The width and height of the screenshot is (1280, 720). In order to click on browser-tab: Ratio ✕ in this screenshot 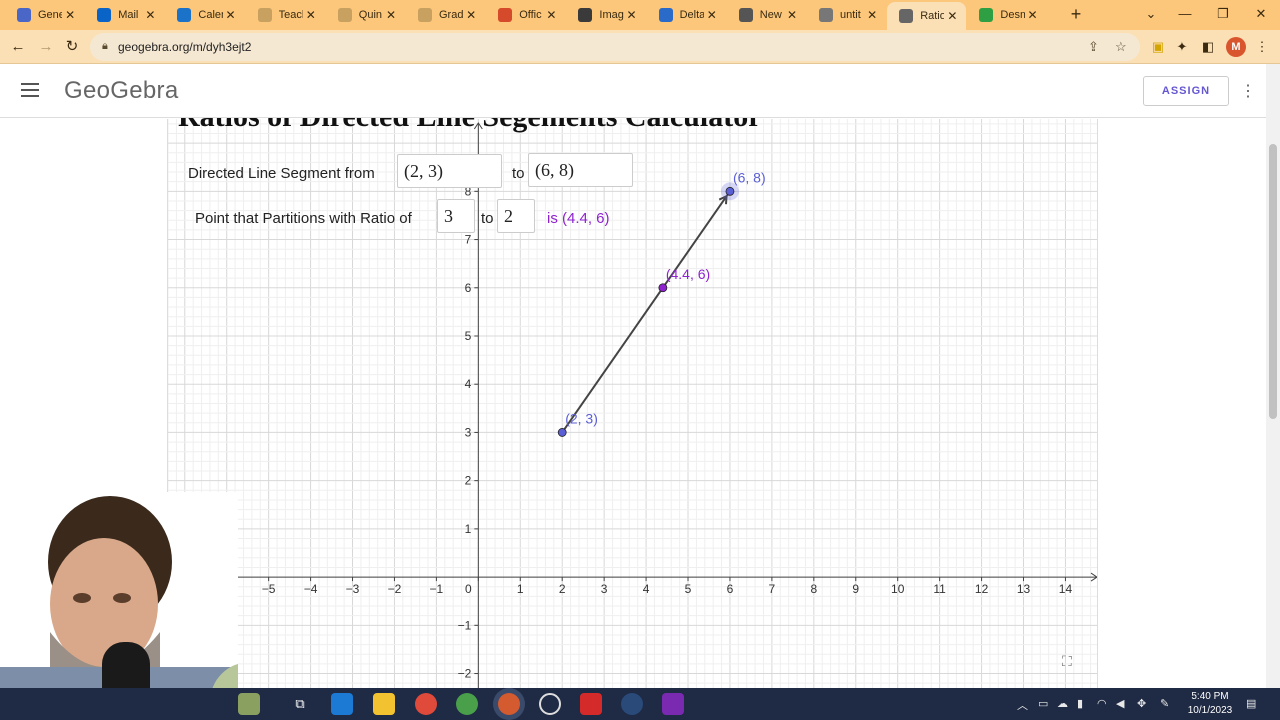, I will do `click(927, 16)`.